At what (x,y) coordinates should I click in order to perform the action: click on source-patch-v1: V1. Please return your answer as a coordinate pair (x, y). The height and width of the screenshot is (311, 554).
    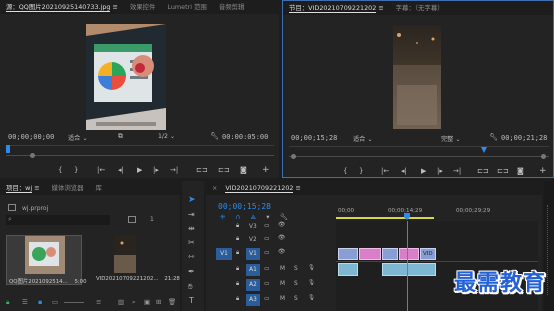
    Looking at the image, I should click on (224, 254).